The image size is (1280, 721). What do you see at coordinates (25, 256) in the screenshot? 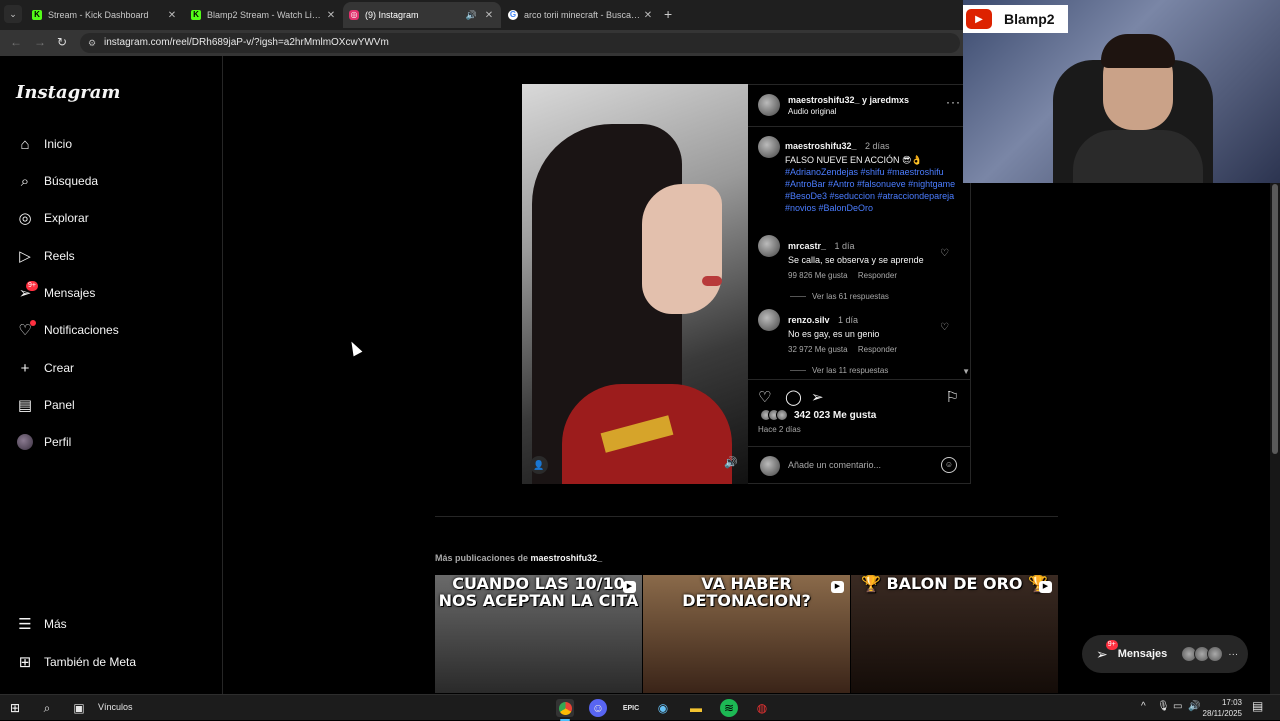
I see `reels-icon: ▷` at bounding box center [25, 256].